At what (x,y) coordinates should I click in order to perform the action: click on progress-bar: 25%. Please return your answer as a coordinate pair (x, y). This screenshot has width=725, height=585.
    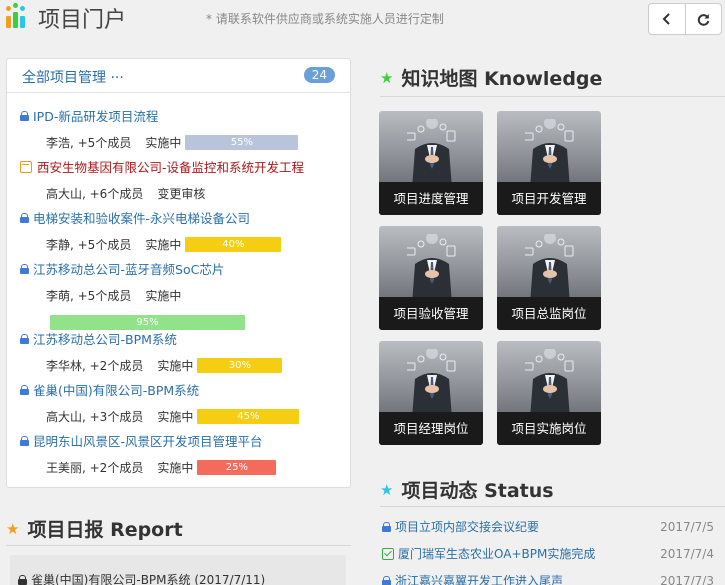
    Looking at the image, I should click on (237, 467).